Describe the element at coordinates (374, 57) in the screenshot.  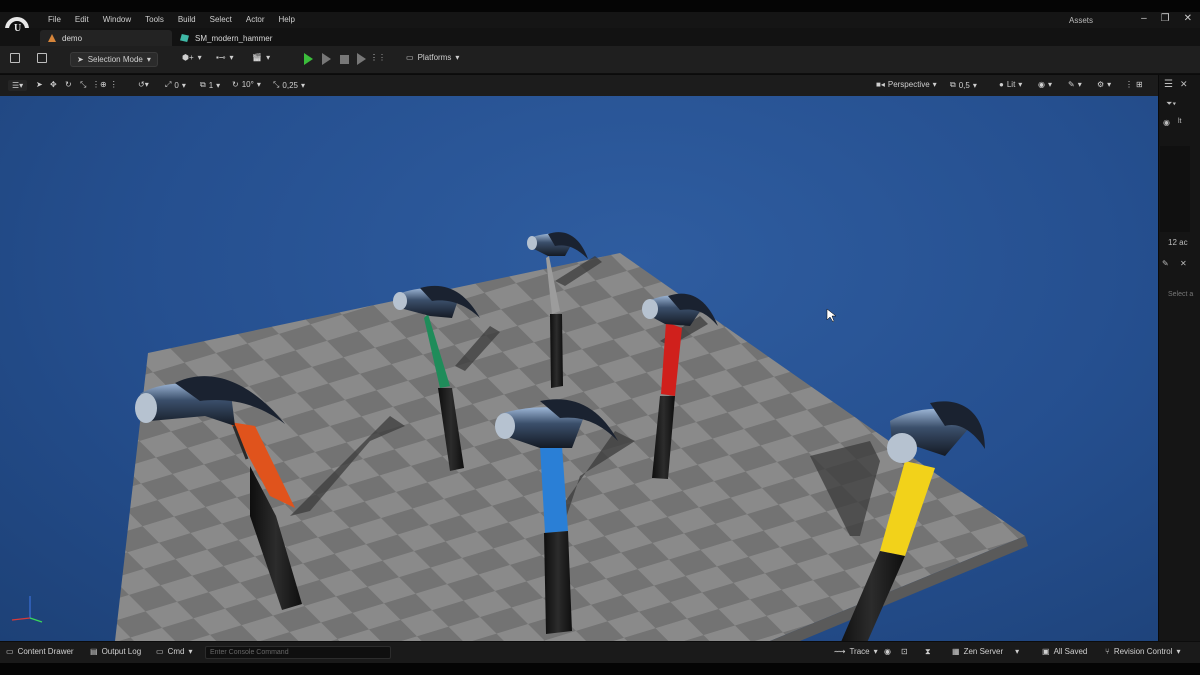
I see `play-options-icon: ⋮` at that location.